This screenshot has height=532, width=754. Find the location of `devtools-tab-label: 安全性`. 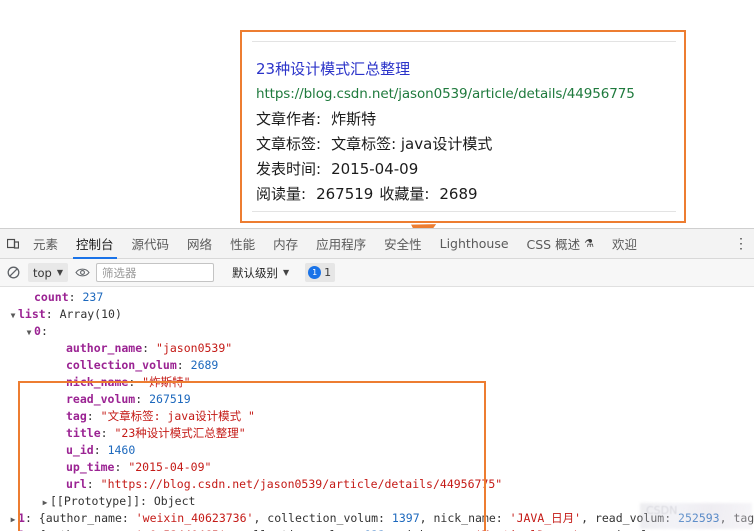

devtools-tab-label: 安全性 is located at coordinates (403, 244).